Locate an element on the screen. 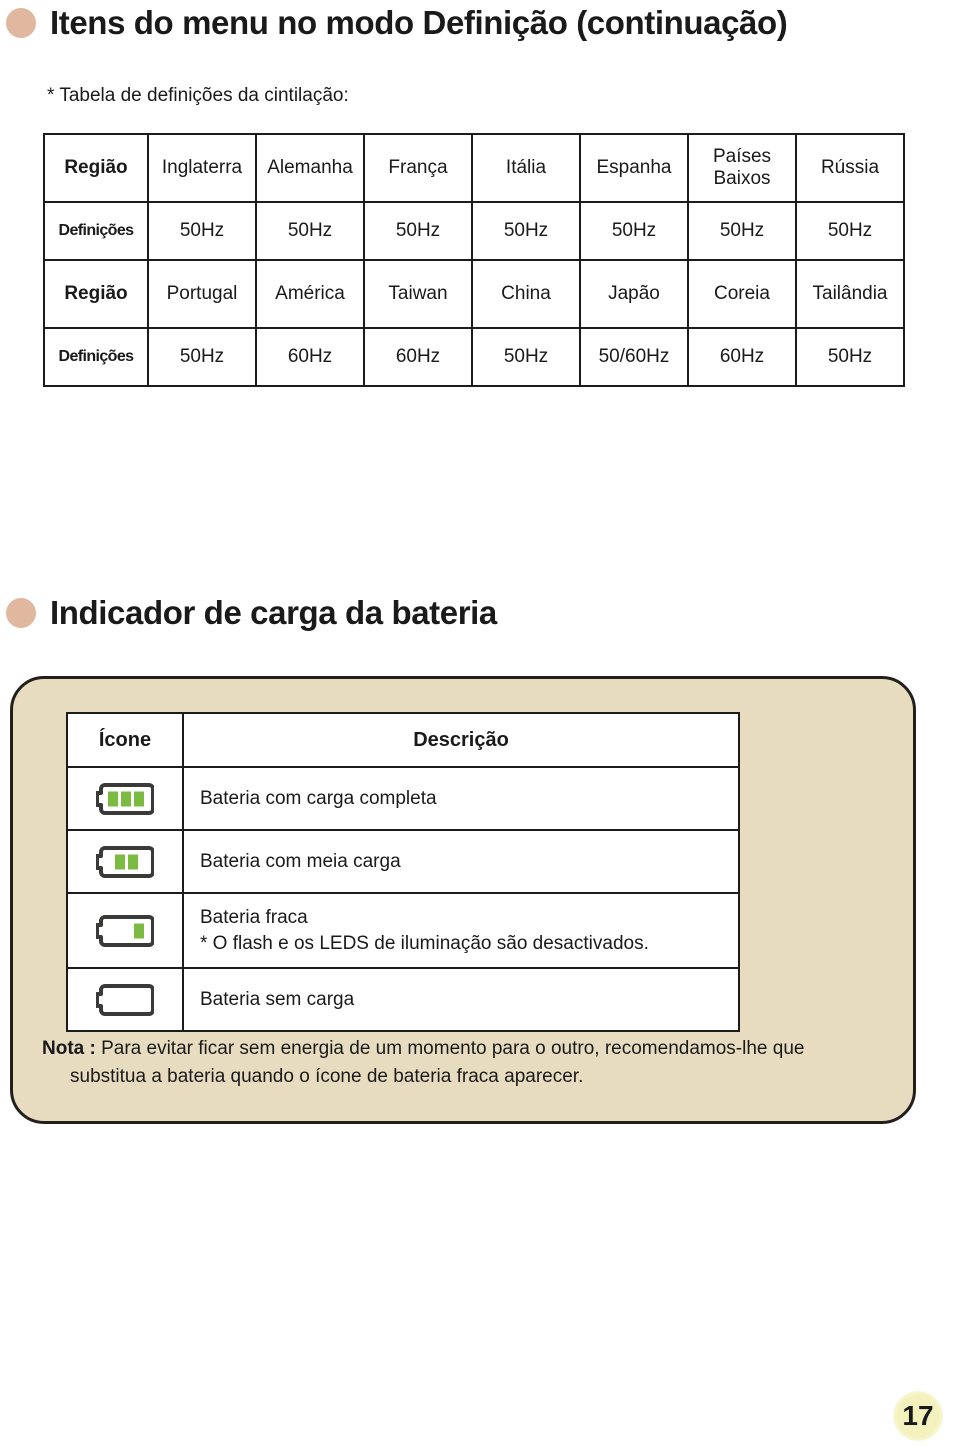  table-cell: França is located at coordinates (418, 168).